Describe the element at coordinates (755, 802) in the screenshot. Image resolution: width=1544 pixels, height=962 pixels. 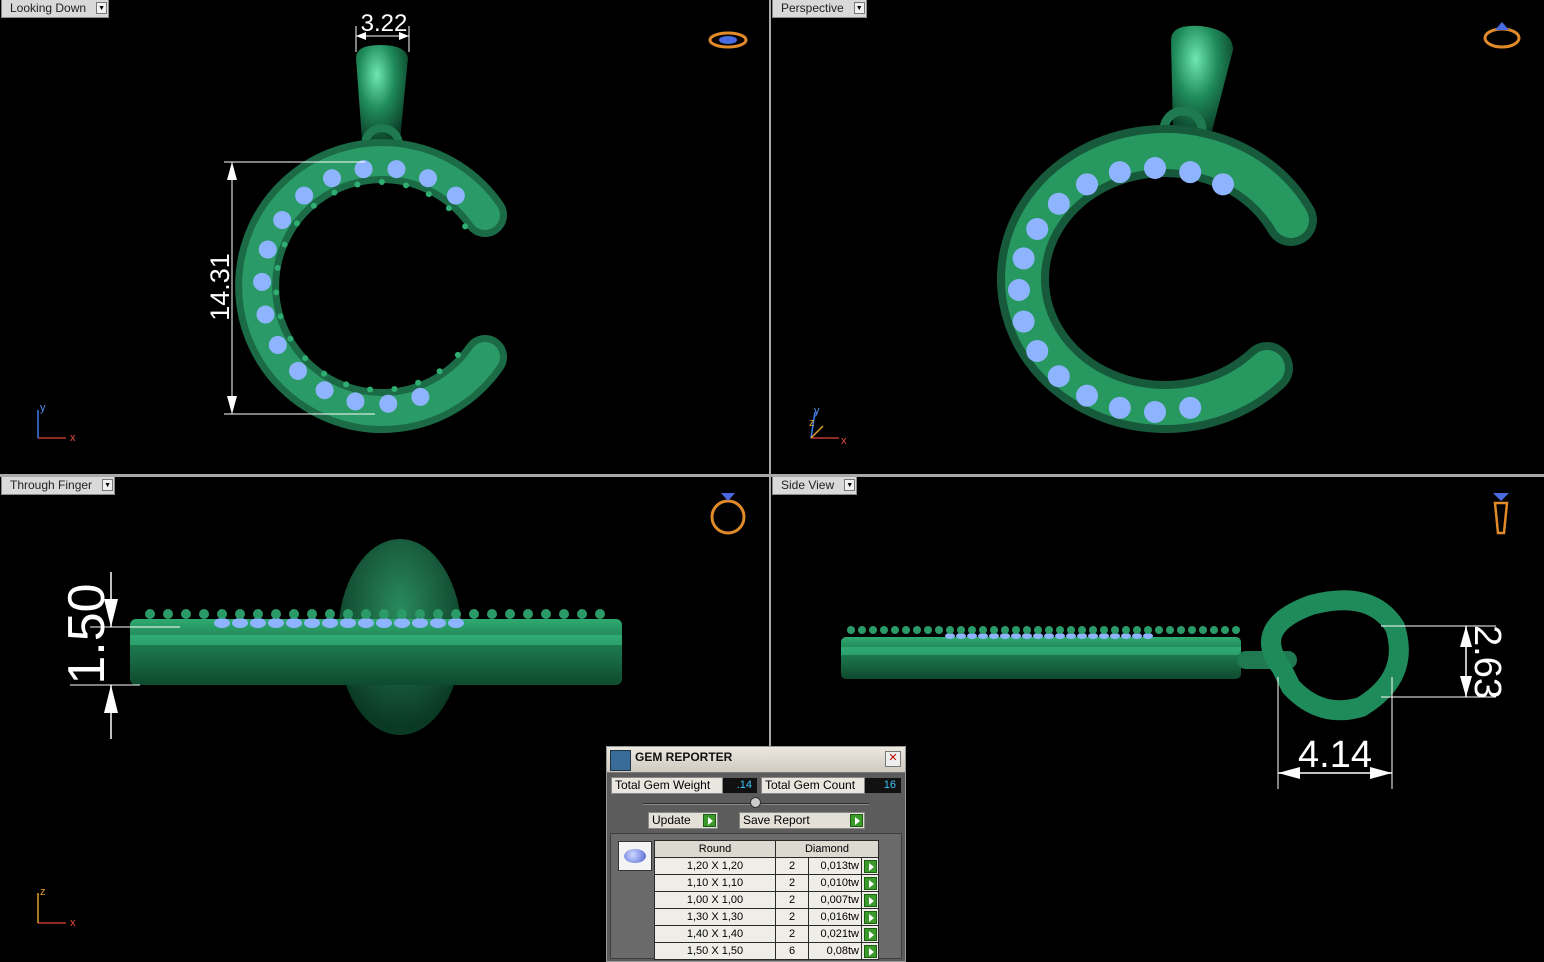
I see `collapse-knob-icon` at that location.